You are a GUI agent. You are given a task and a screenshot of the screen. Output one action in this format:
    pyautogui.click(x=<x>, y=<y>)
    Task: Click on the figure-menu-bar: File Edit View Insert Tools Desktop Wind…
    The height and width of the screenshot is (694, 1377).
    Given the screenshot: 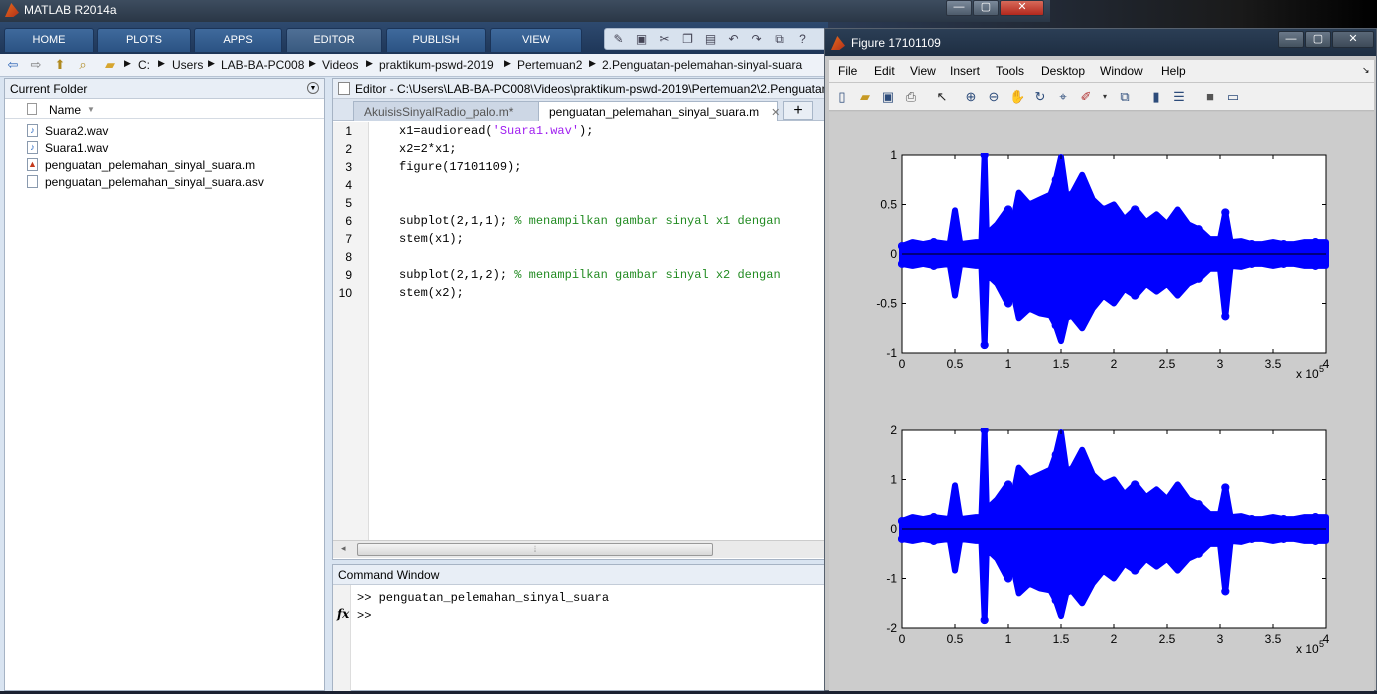 What is the action you would take?
    pyautogui.click(x=1101, y=71)
    